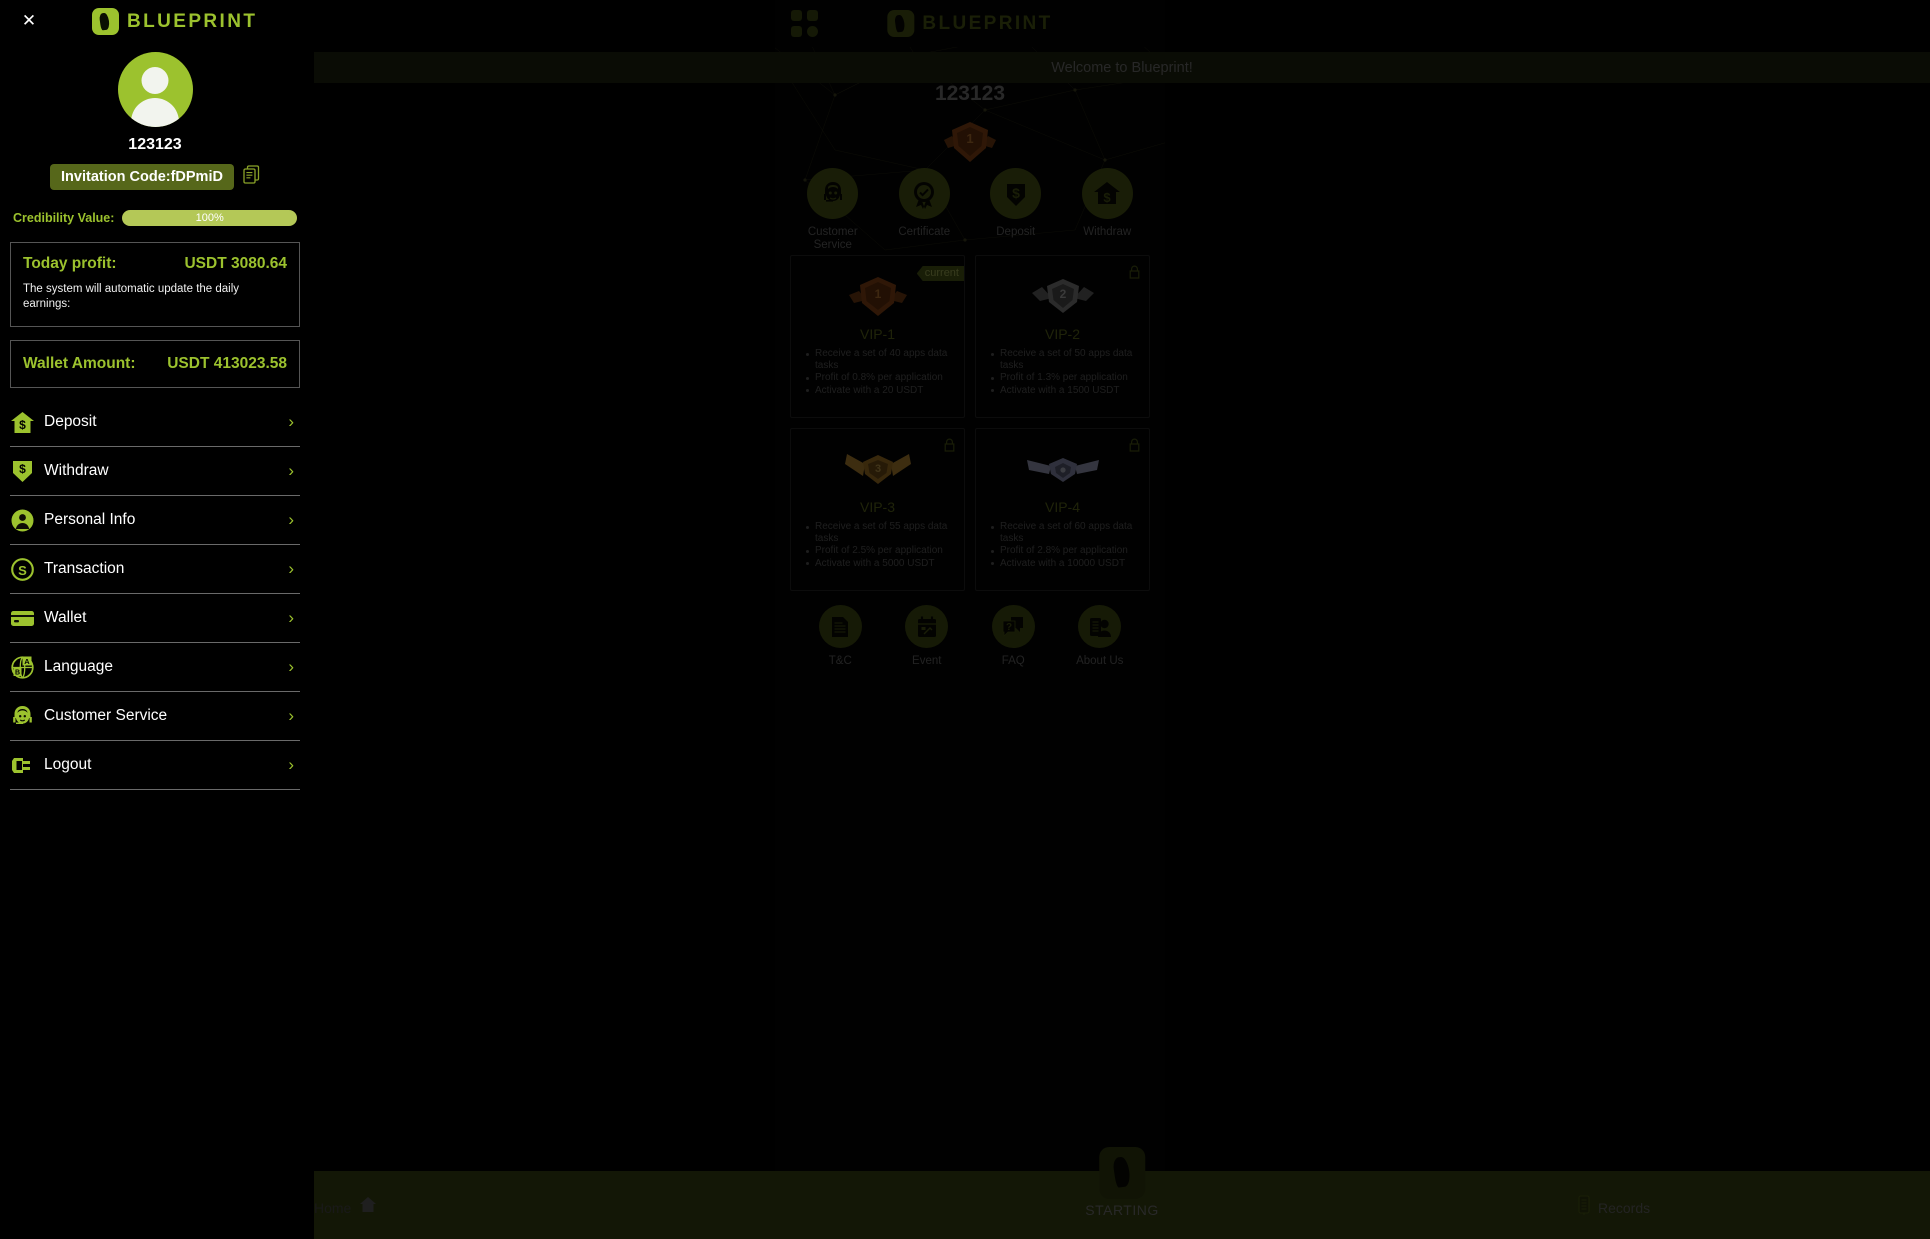 The image size is (1930, 1239). I want to click on nav-item-home: Home, so click(345, 1207).